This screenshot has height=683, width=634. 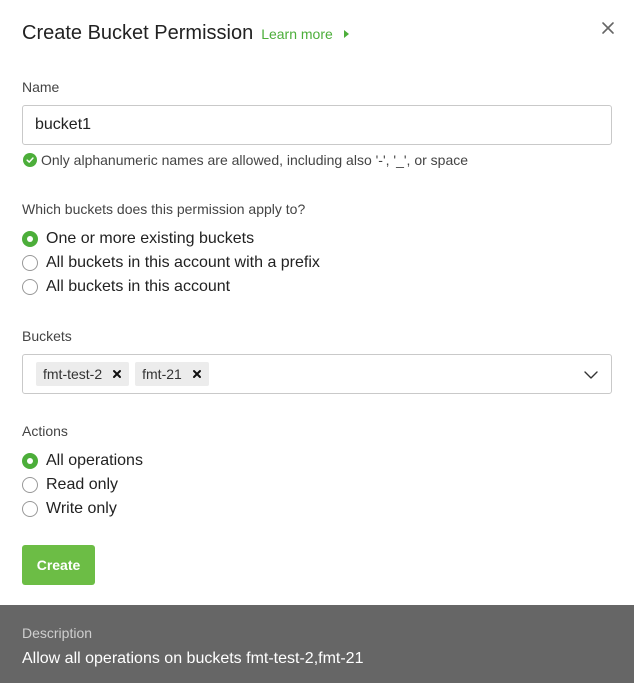 I want to click on name-label: Name, so click(x=41, y=87).